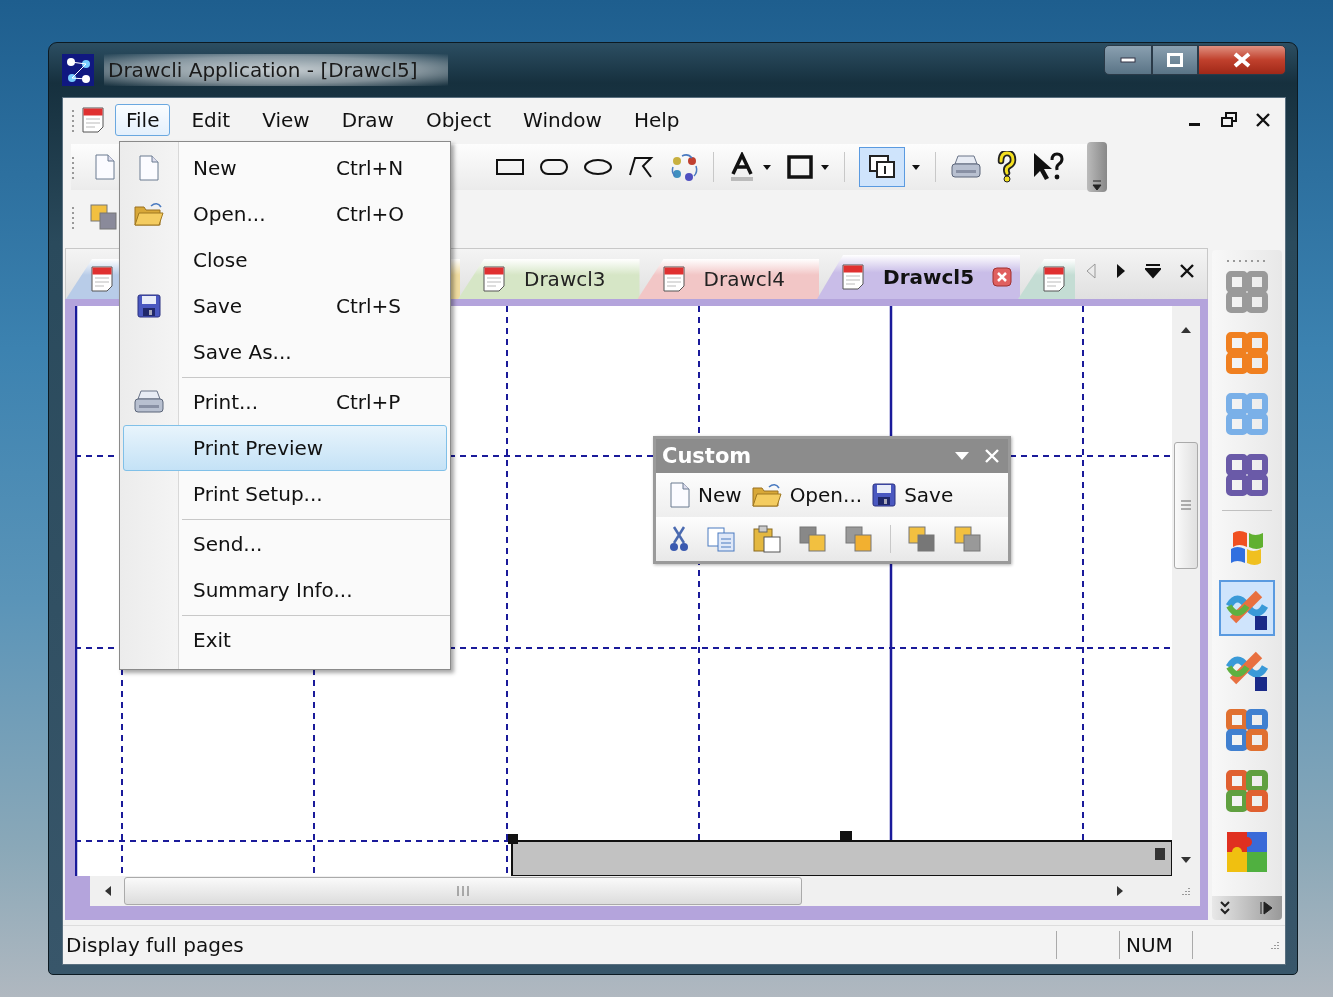  Describe the element at coordinates (562, 120) in the screenshot. I see `menu-item: Window` at that location.